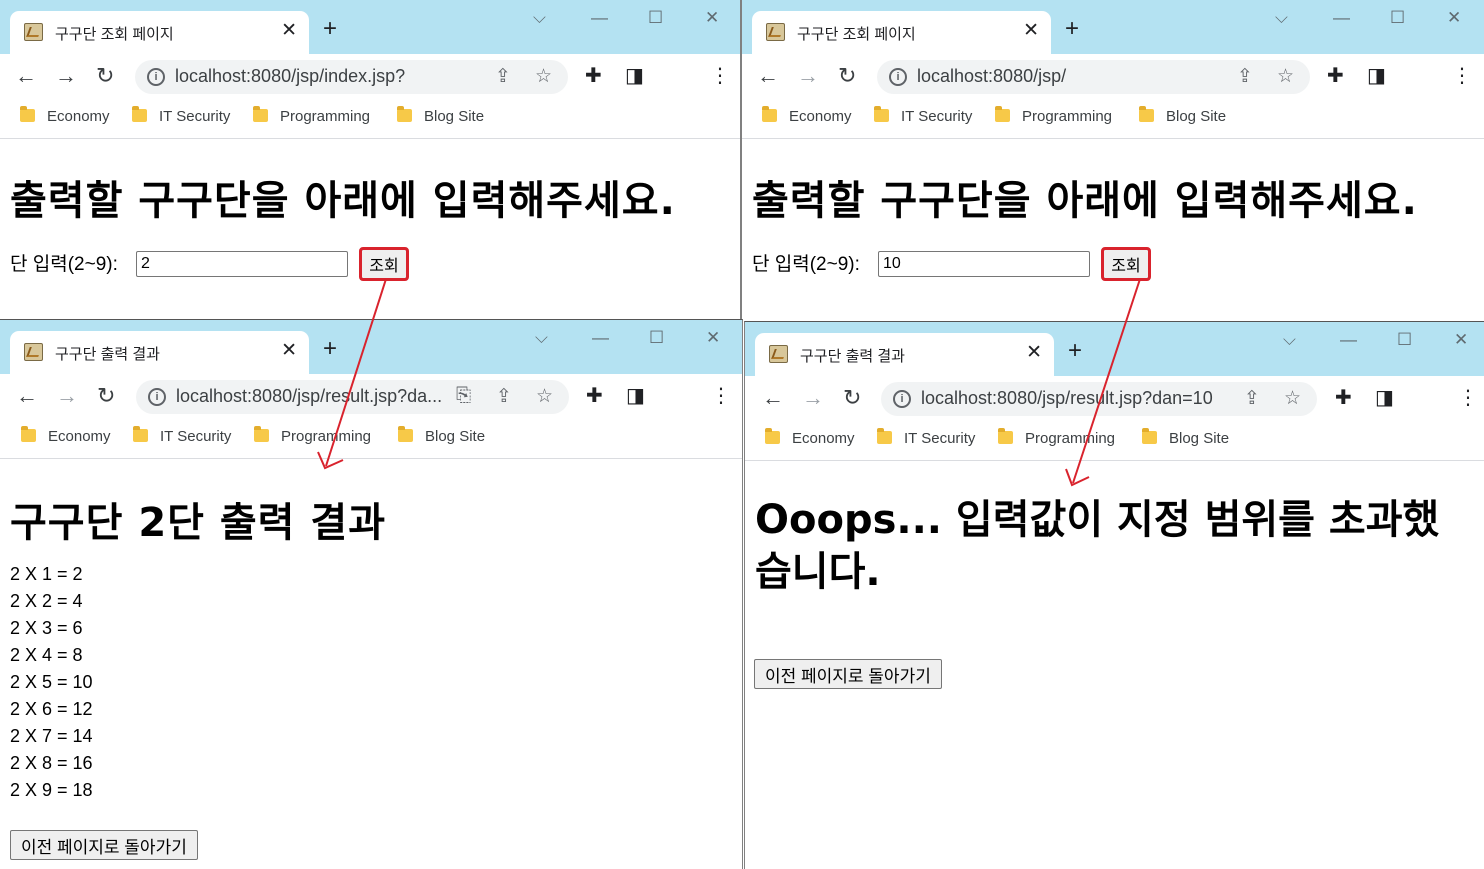 This screenshot has width=1484, height=869. I want to click on address-bar: i localhost:8080/jsp/ ⇪ ☆, so click(1093, 77).